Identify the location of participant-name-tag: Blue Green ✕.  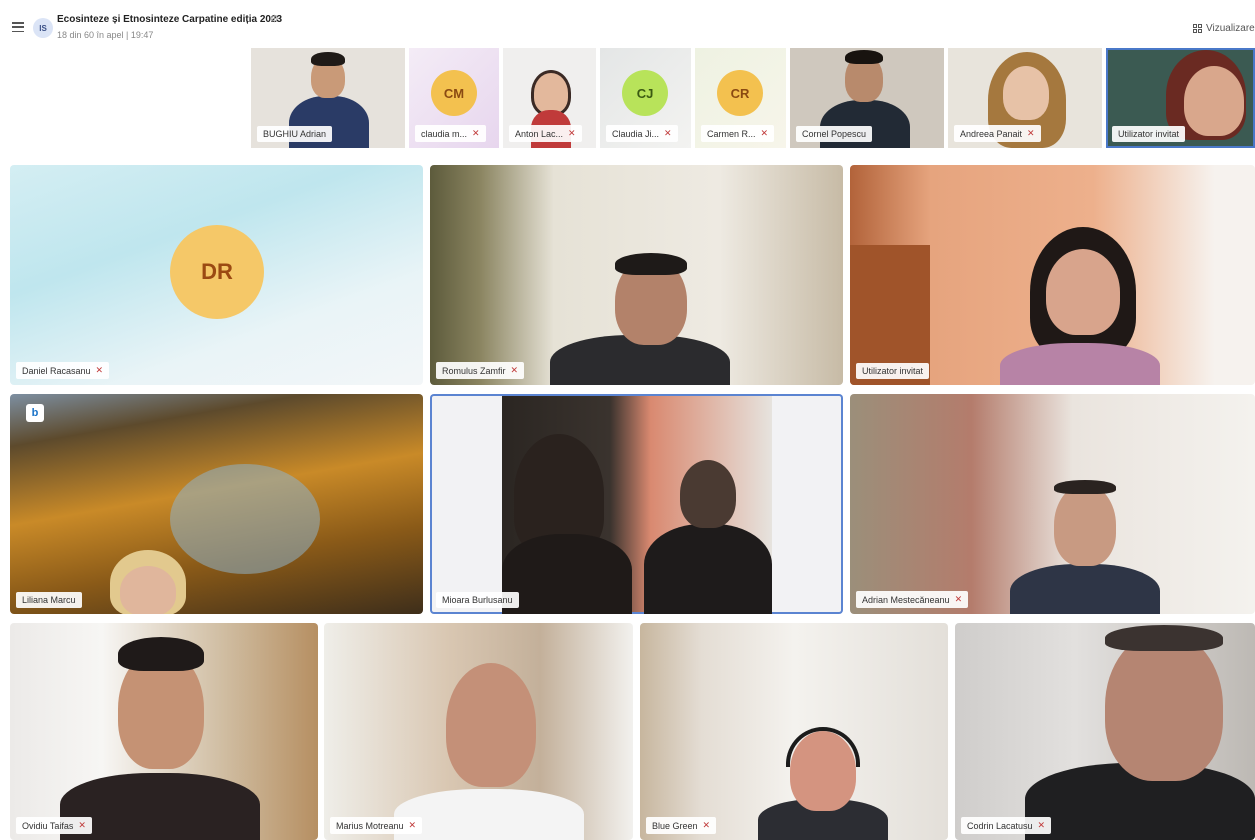
(681, 825).